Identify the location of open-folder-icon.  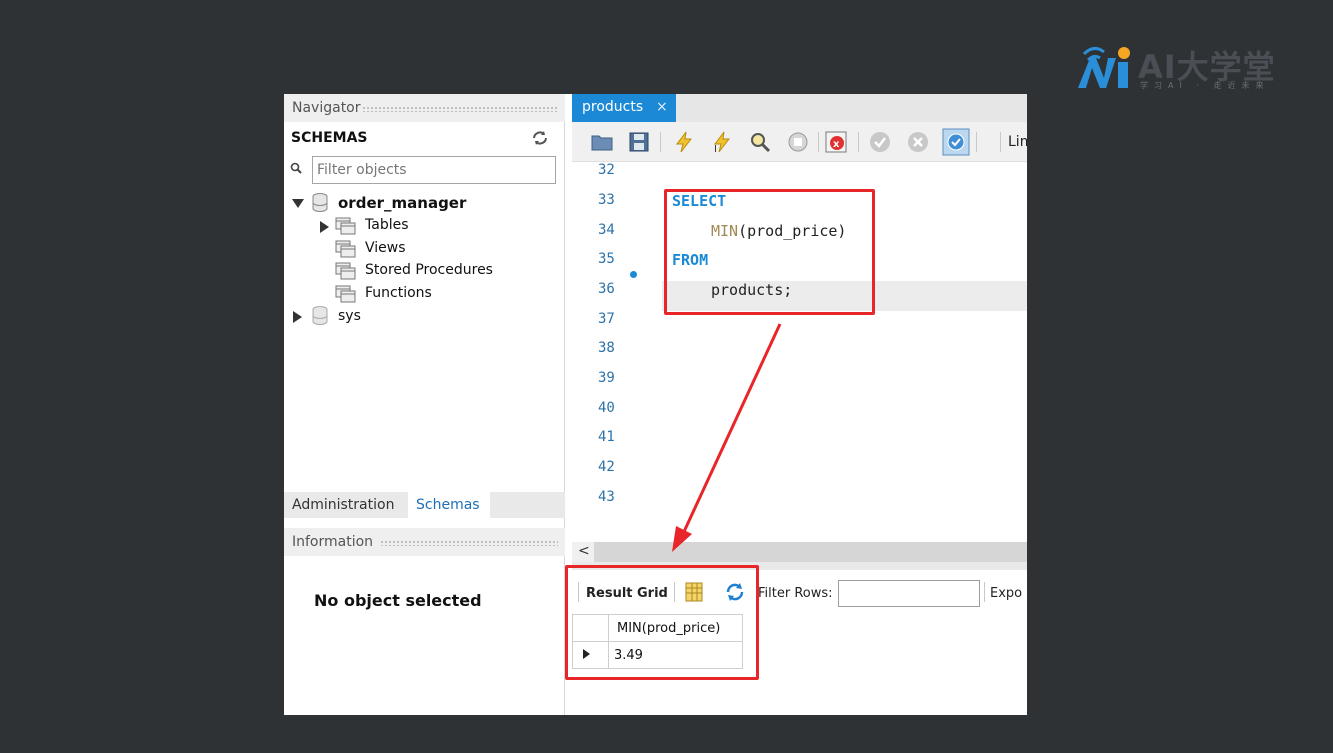
(602, 142).